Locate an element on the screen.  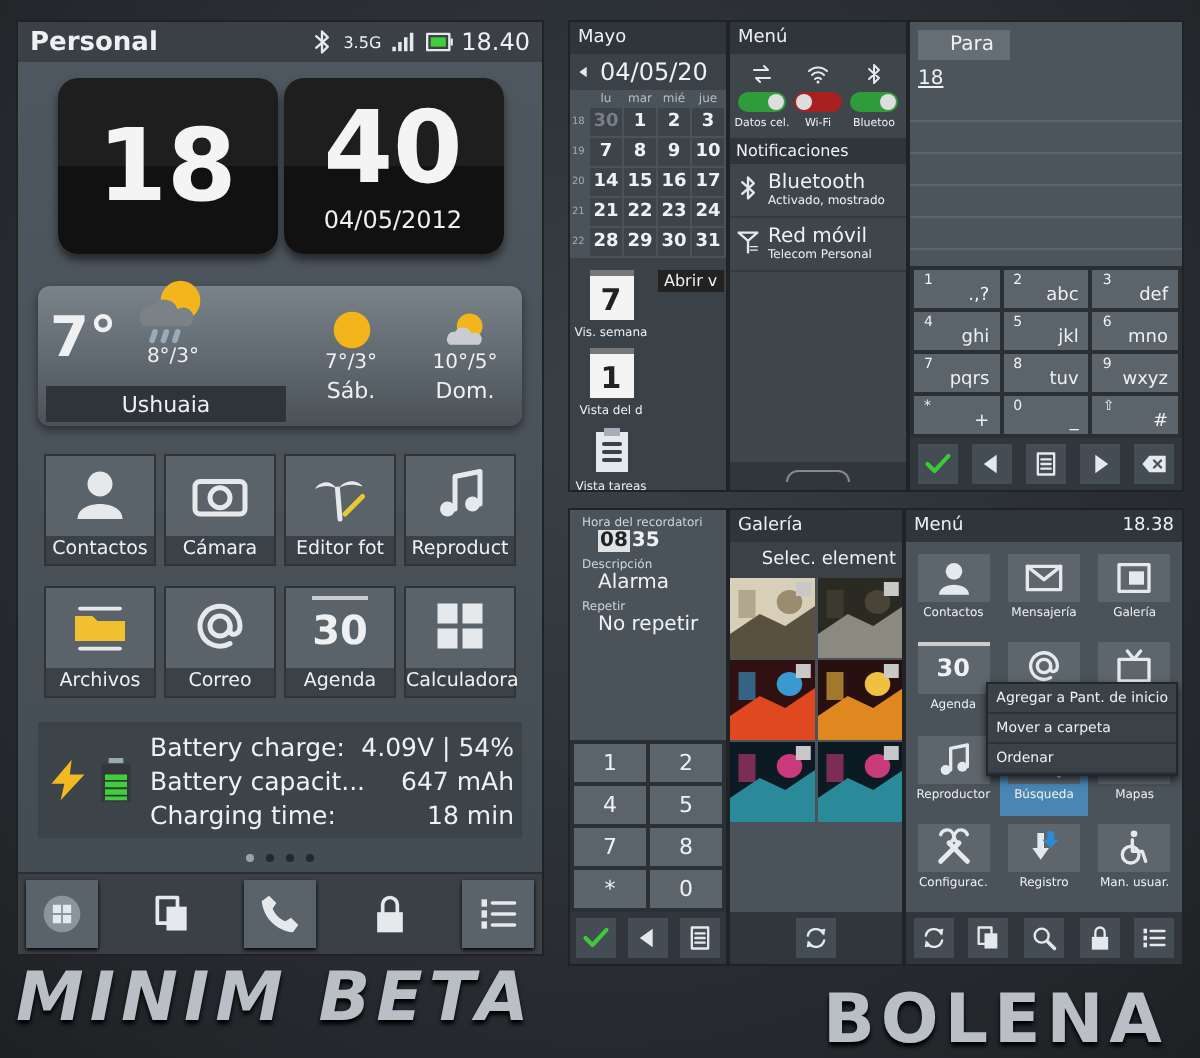
battery-label: Charging time: is located at coordinates (243, 814).